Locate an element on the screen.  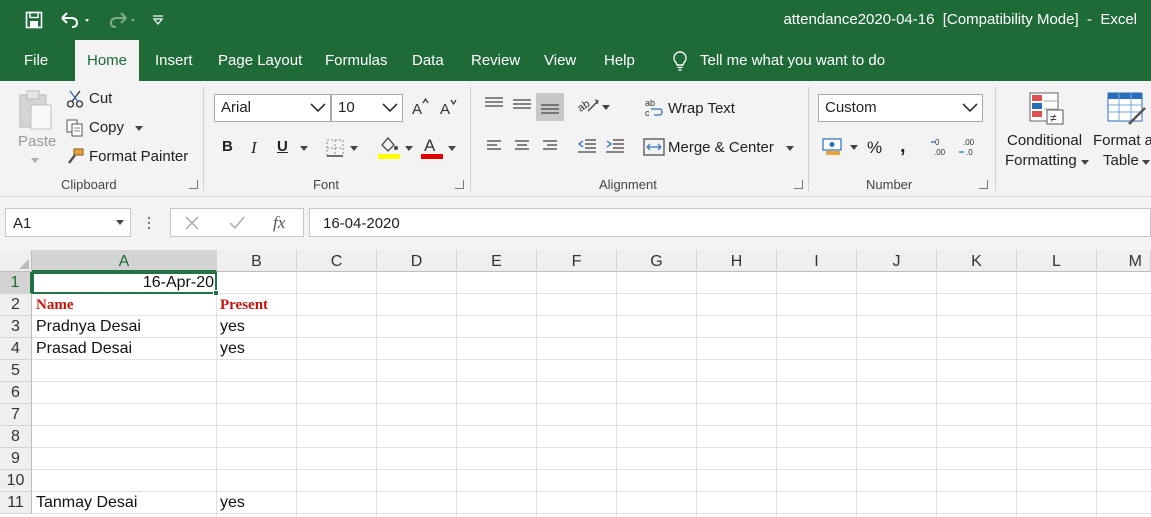
underline-dropdown-icon is located at coordinates (304, 148).